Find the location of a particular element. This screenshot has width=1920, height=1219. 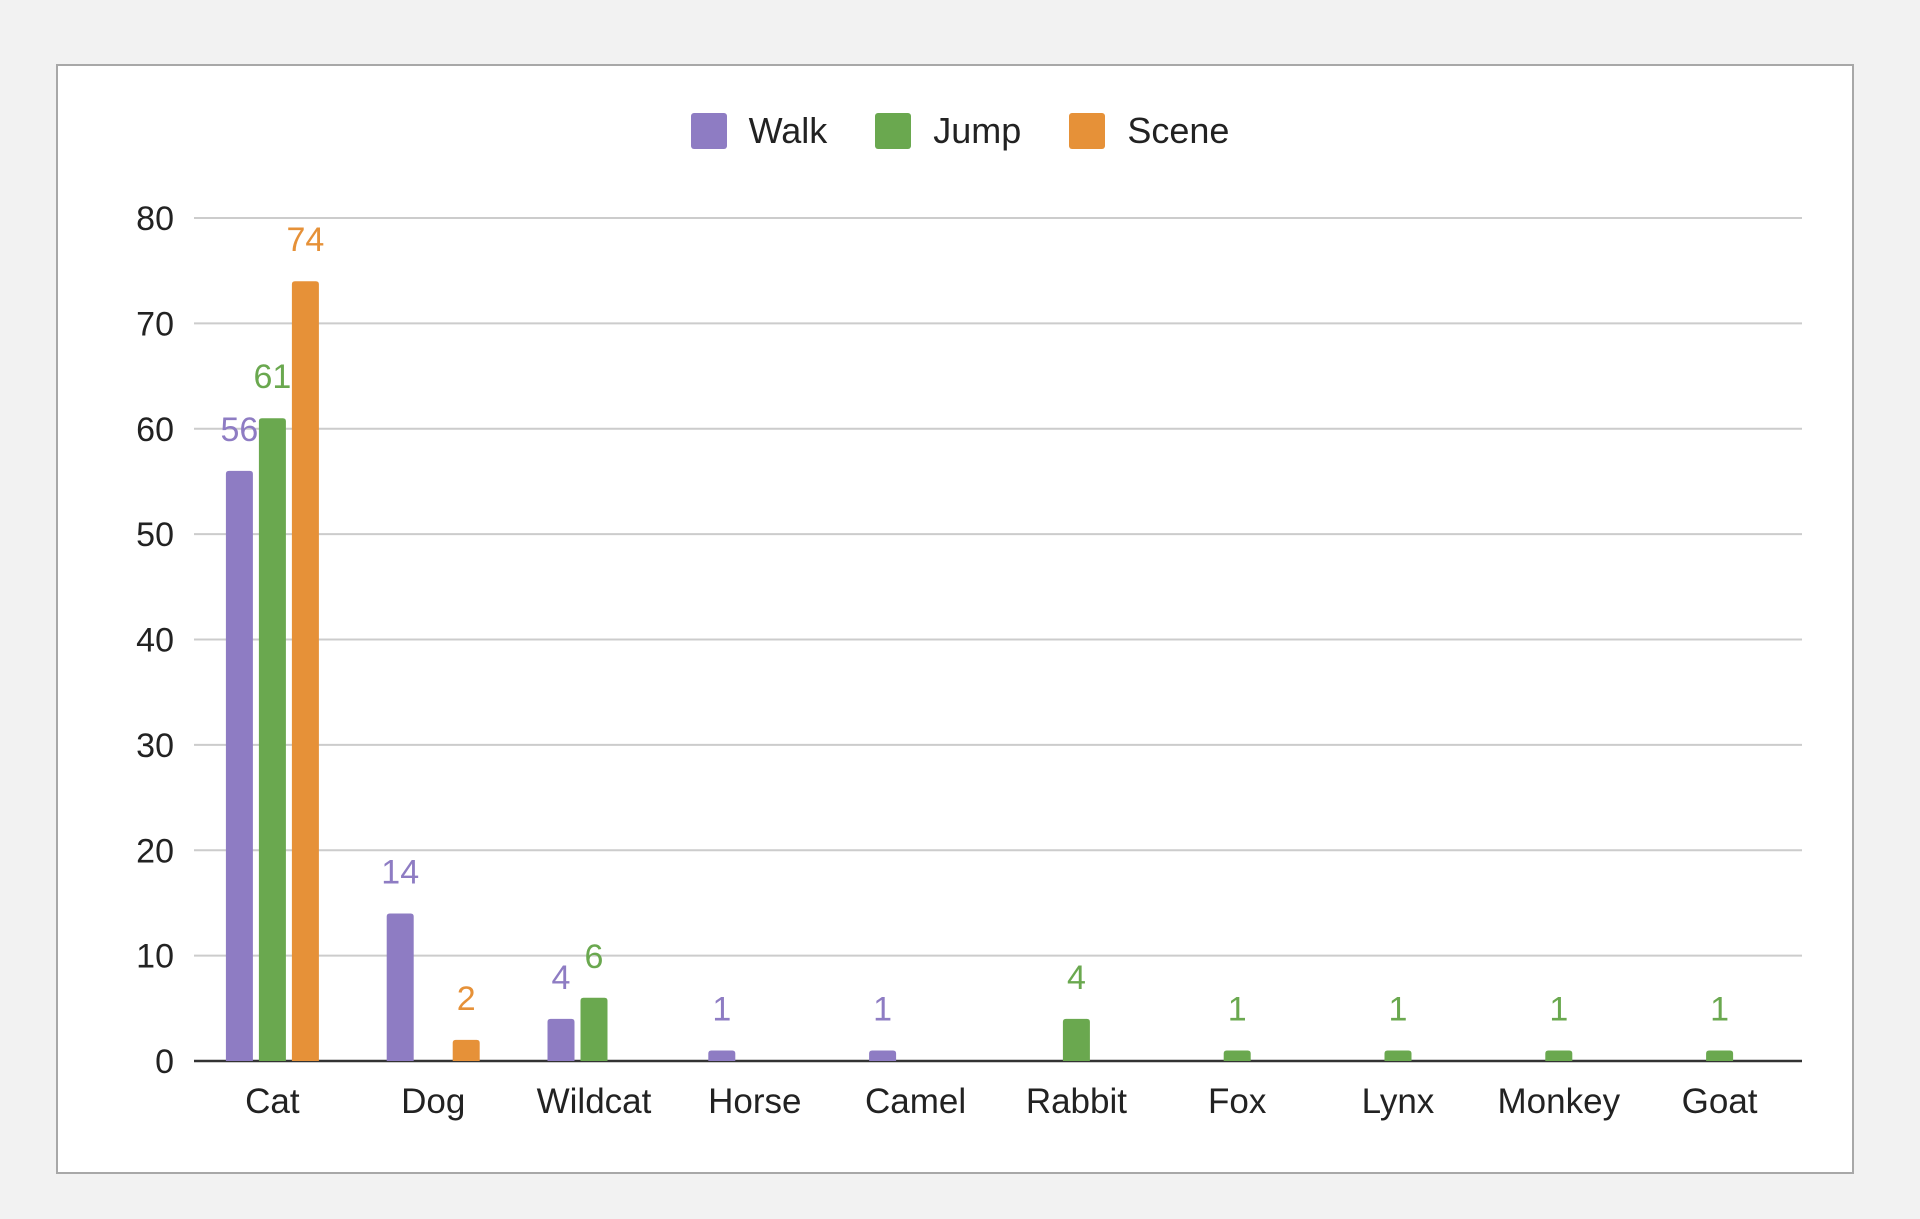

data-label-jump-lynx: 1 is located at coordinates (1398, 1009).